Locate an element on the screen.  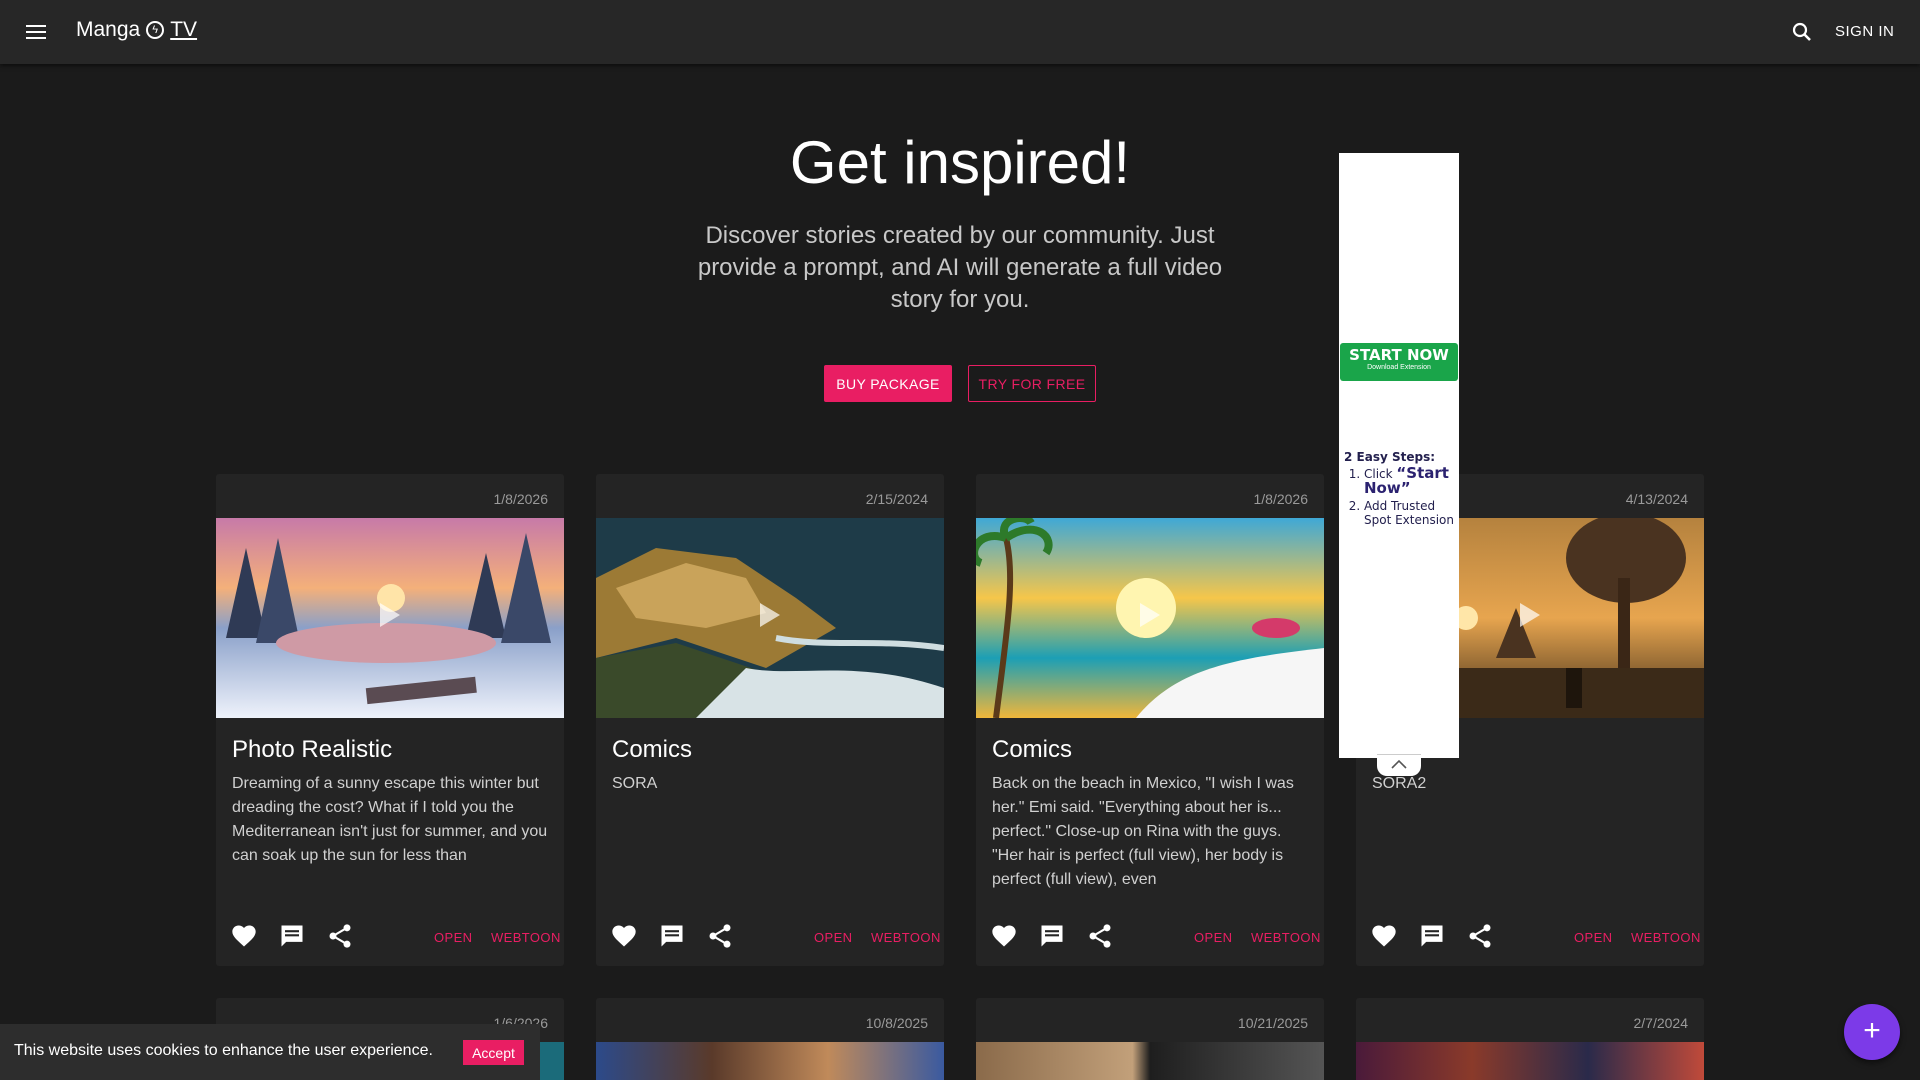
story-card: 2/7/2024 is located at coordinates (1530, 1039).